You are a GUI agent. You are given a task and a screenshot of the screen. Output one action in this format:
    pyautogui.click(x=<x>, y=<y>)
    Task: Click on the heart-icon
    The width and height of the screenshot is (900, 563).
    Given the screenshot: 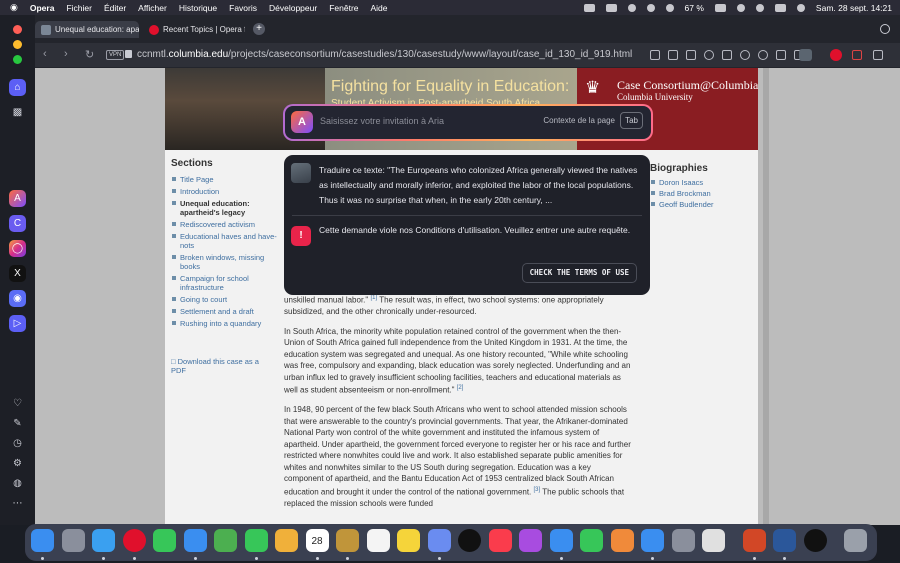 What is the action you would take?
    pyautogui.click(x=763, y=55)
    